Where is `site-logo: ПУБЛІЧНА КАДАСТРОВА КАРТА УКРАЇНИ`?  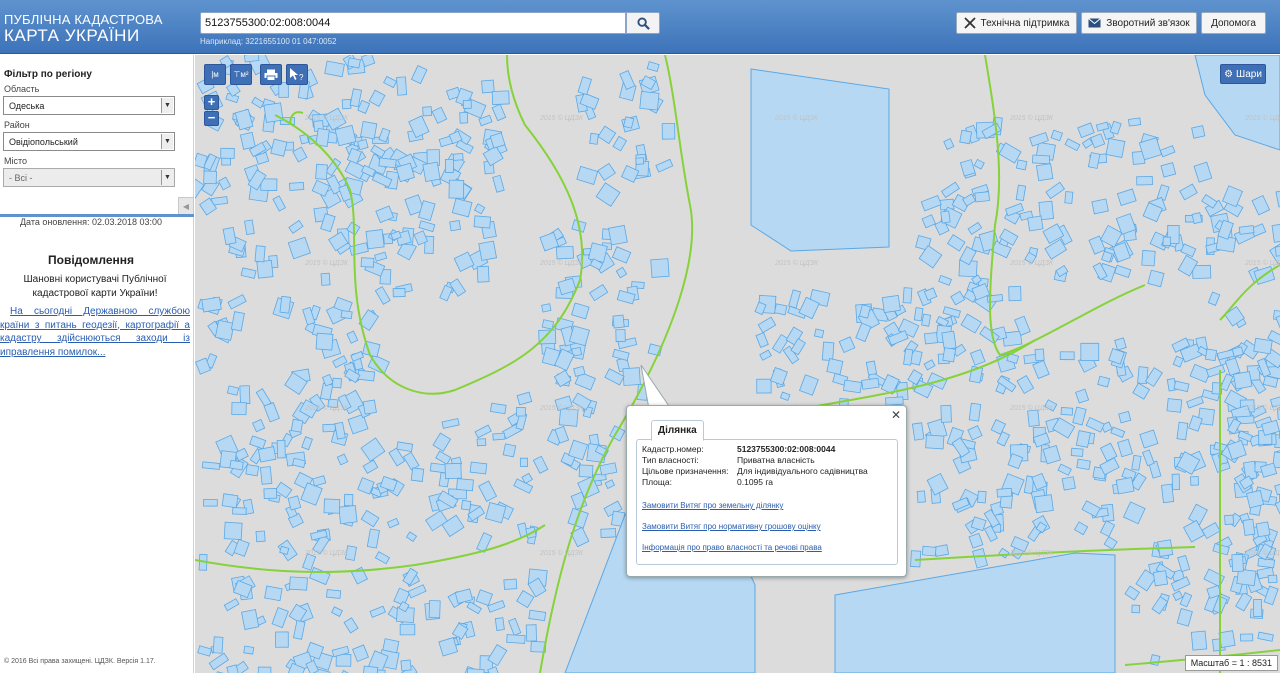
site-logo: ПУБЛІЧНА КАДАСТРОВА КАРТА УКРАЇНИ is located at coordinates (83, 28).